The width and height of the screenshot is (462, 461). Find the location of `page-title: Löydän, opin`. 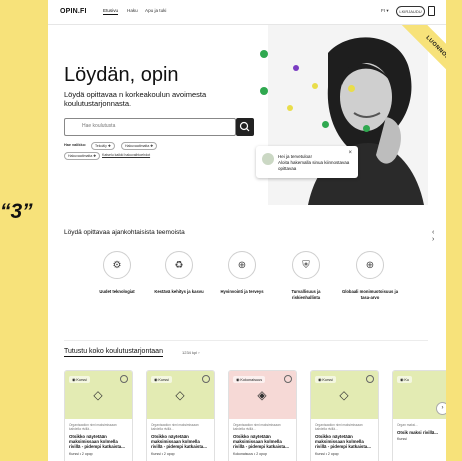

page-title: Löydän, opin is located at coordinates (121, 75).